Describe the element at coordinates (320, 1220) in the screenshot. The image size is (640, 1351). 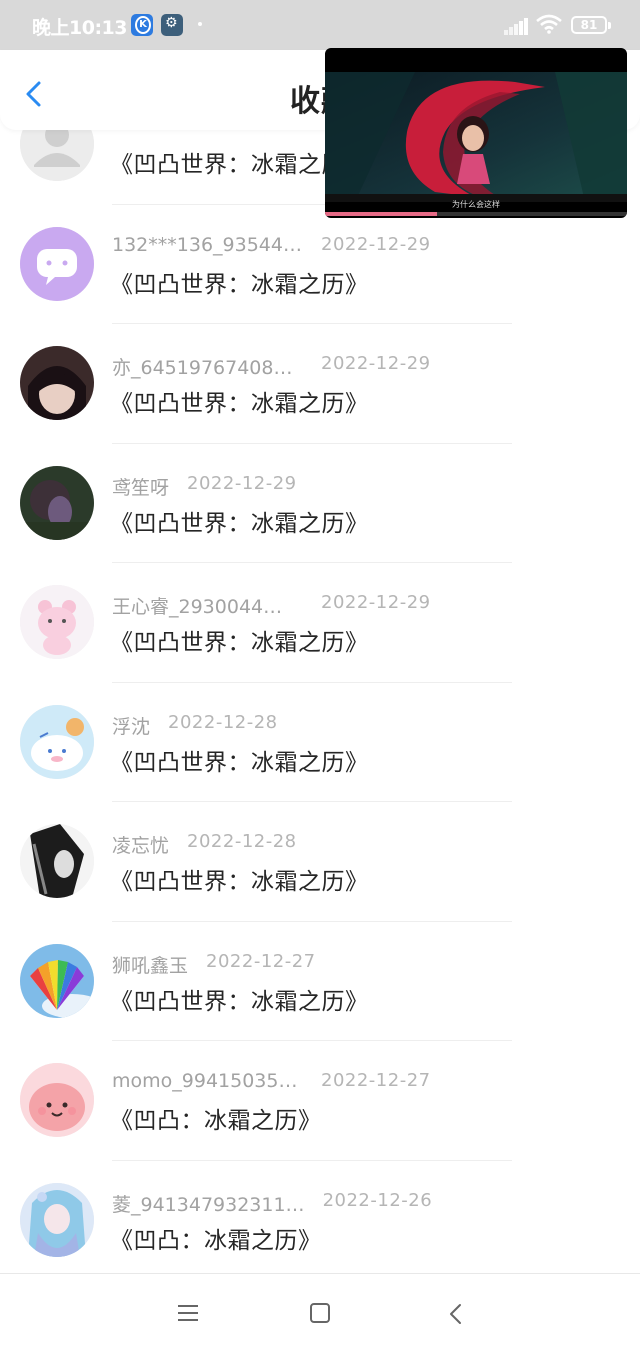
I see `list-item: 菱_941347932311… 2022-12-26 《凹凸：冰霜之历》` at that location.